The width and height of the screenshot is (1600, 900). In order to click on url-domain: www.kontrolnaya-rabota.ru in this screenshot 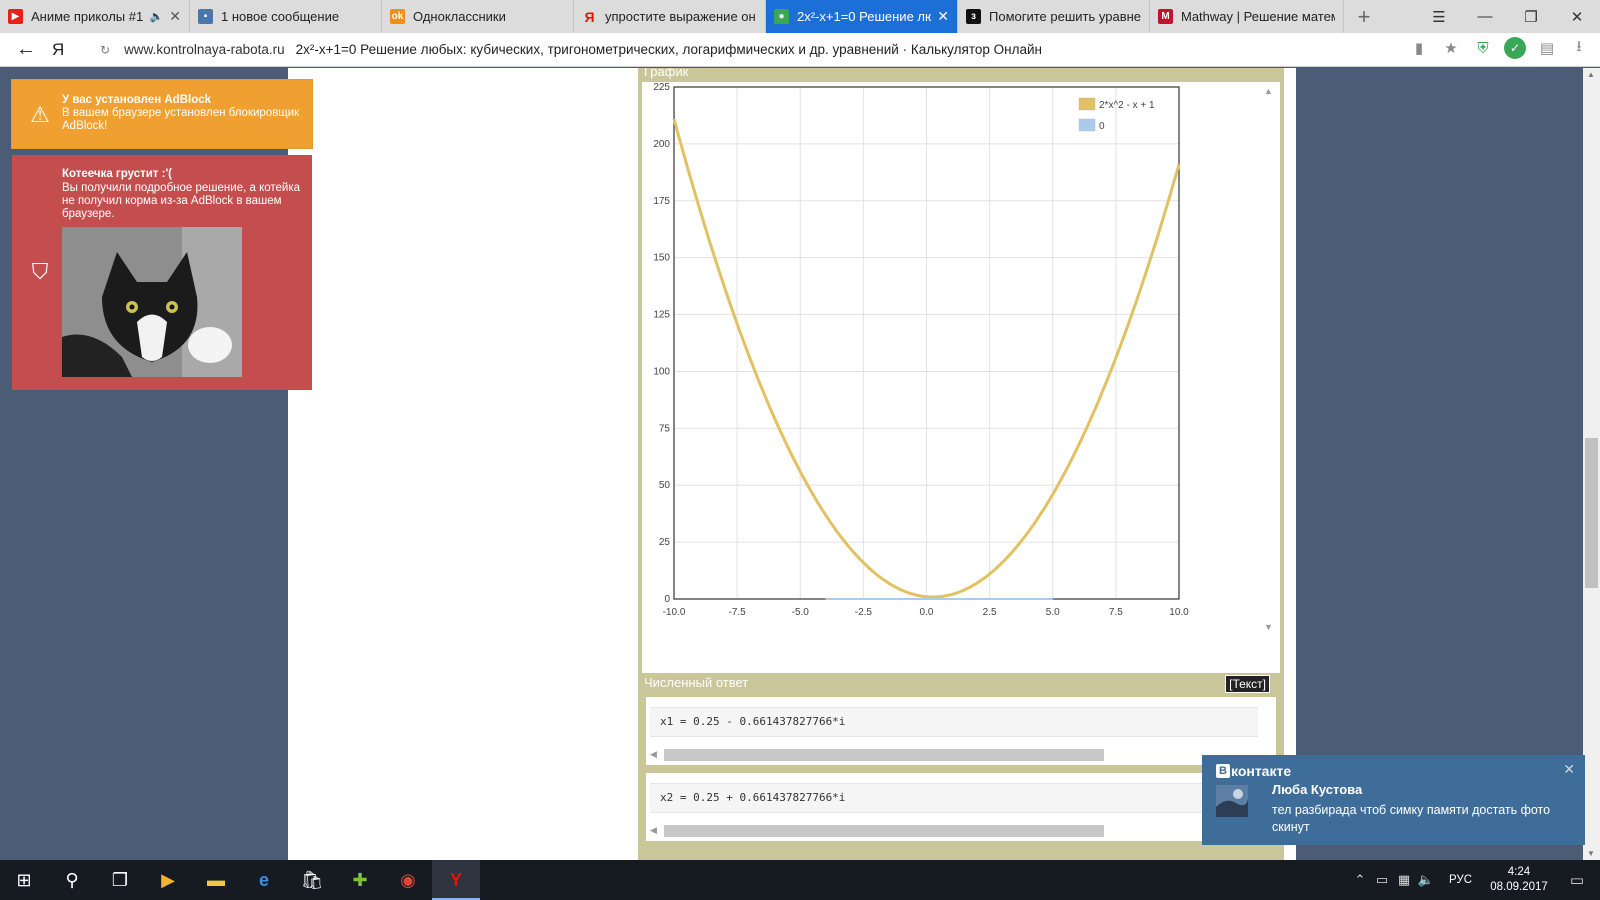, I will do `click(204, 49)`.